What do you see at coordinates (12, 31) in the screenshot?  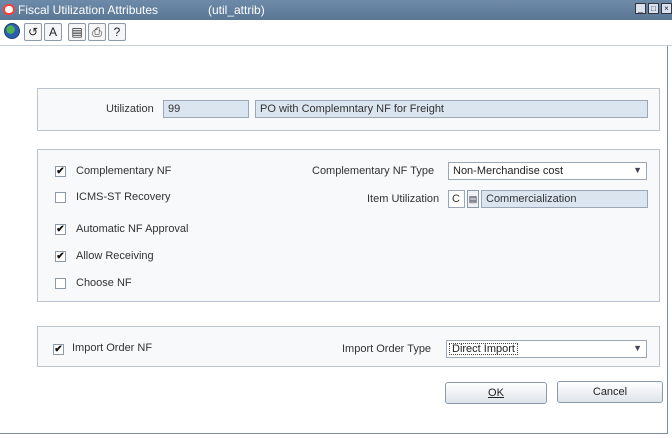 I see `globe-icon` at bounding box center [12, 31].